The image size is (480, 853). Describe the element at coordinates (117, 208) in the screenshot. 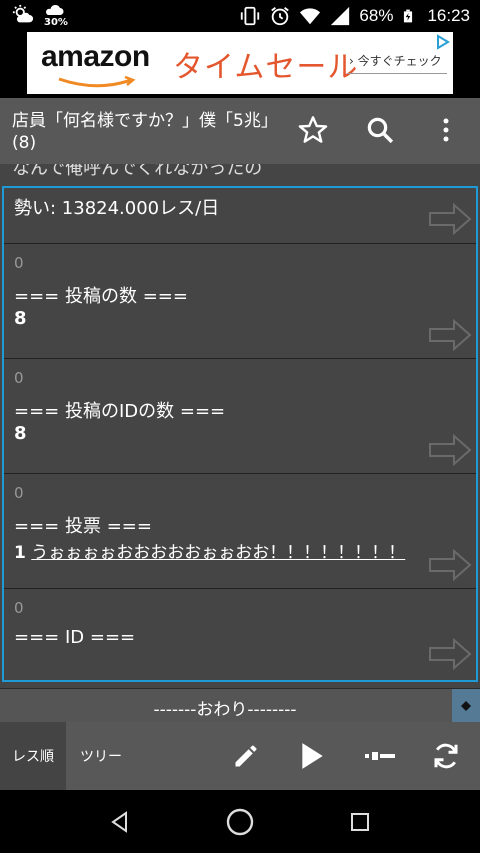

I see `momentum-text: 勢い: 13824.000レス/日` at that location.